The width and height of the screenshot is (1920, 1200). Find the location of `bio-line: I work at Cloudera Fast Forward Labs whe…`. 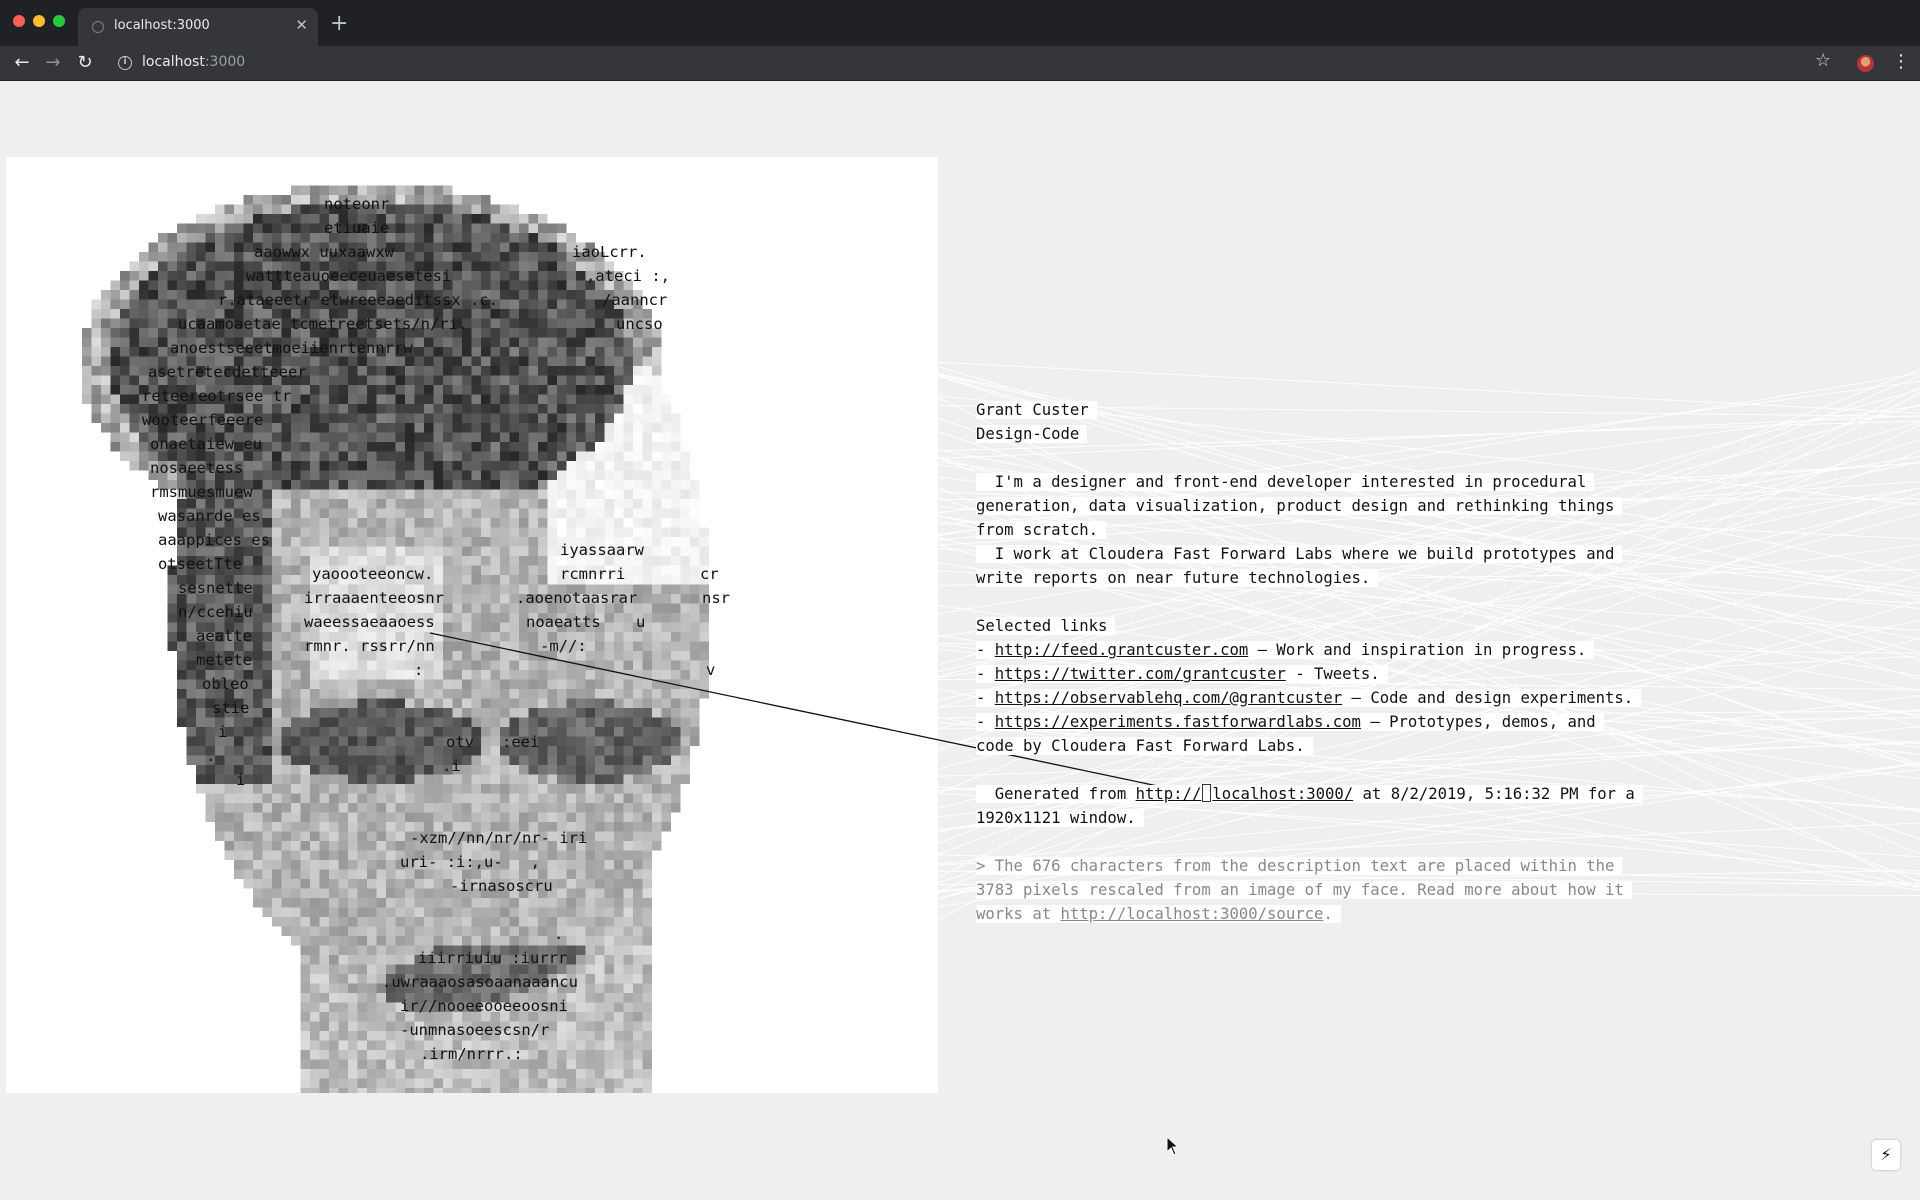

bio-line: I work at Cloudera Fast Forward Labs whe… is located at coordinates (1299, 554).